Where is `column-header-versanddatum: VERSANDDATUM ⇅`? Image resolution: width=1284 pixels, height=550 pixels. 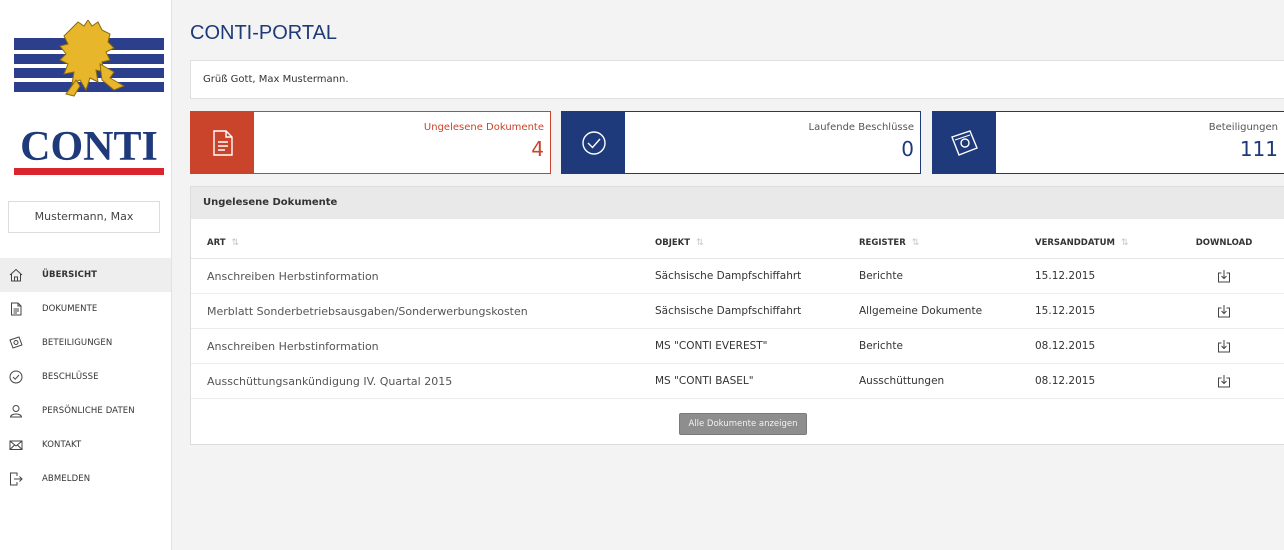 column-header-versanddatum: VERSANDDATUM ⇅ is located at coordinates (1081, 238).